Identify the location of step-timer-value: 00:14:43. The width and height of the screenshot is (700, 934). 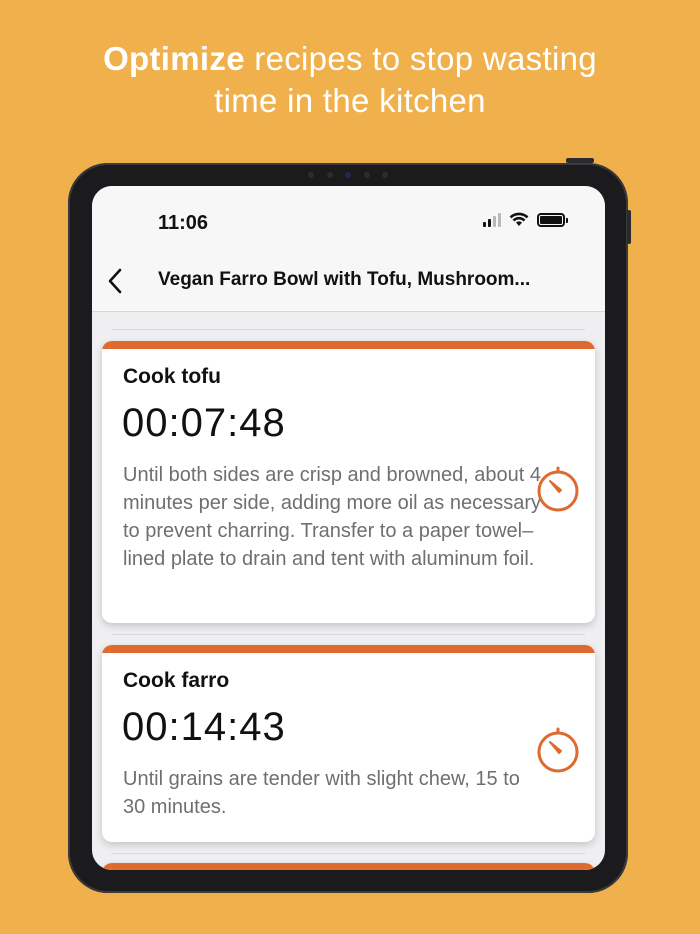
(204, 727).